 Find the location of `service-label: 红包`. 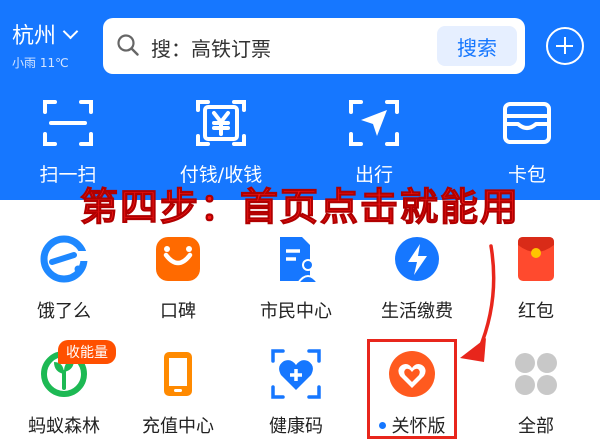

service-label: 红包 is located at coordinates (536, 311).